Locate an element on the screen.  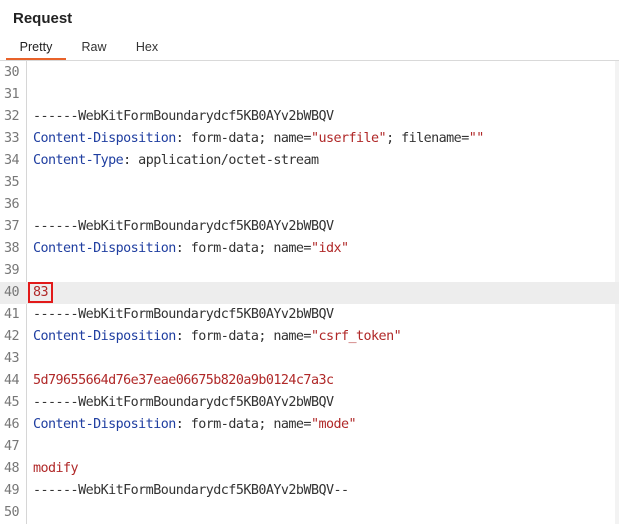
line-content: 83 is located at coordinates (40, 293).